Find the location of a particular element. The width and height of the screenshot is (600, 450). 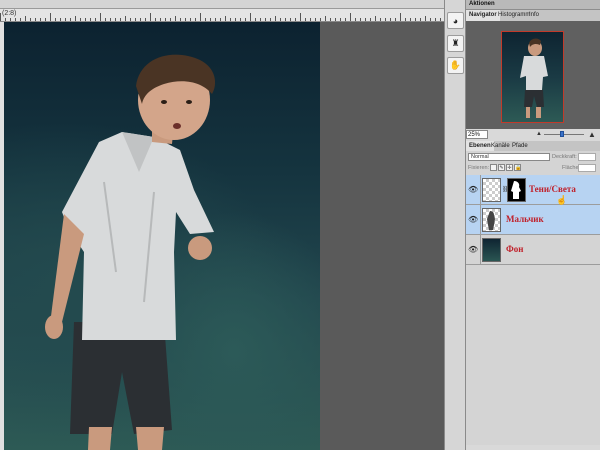

navigator-preview-area is located at coordinates (533, 75).